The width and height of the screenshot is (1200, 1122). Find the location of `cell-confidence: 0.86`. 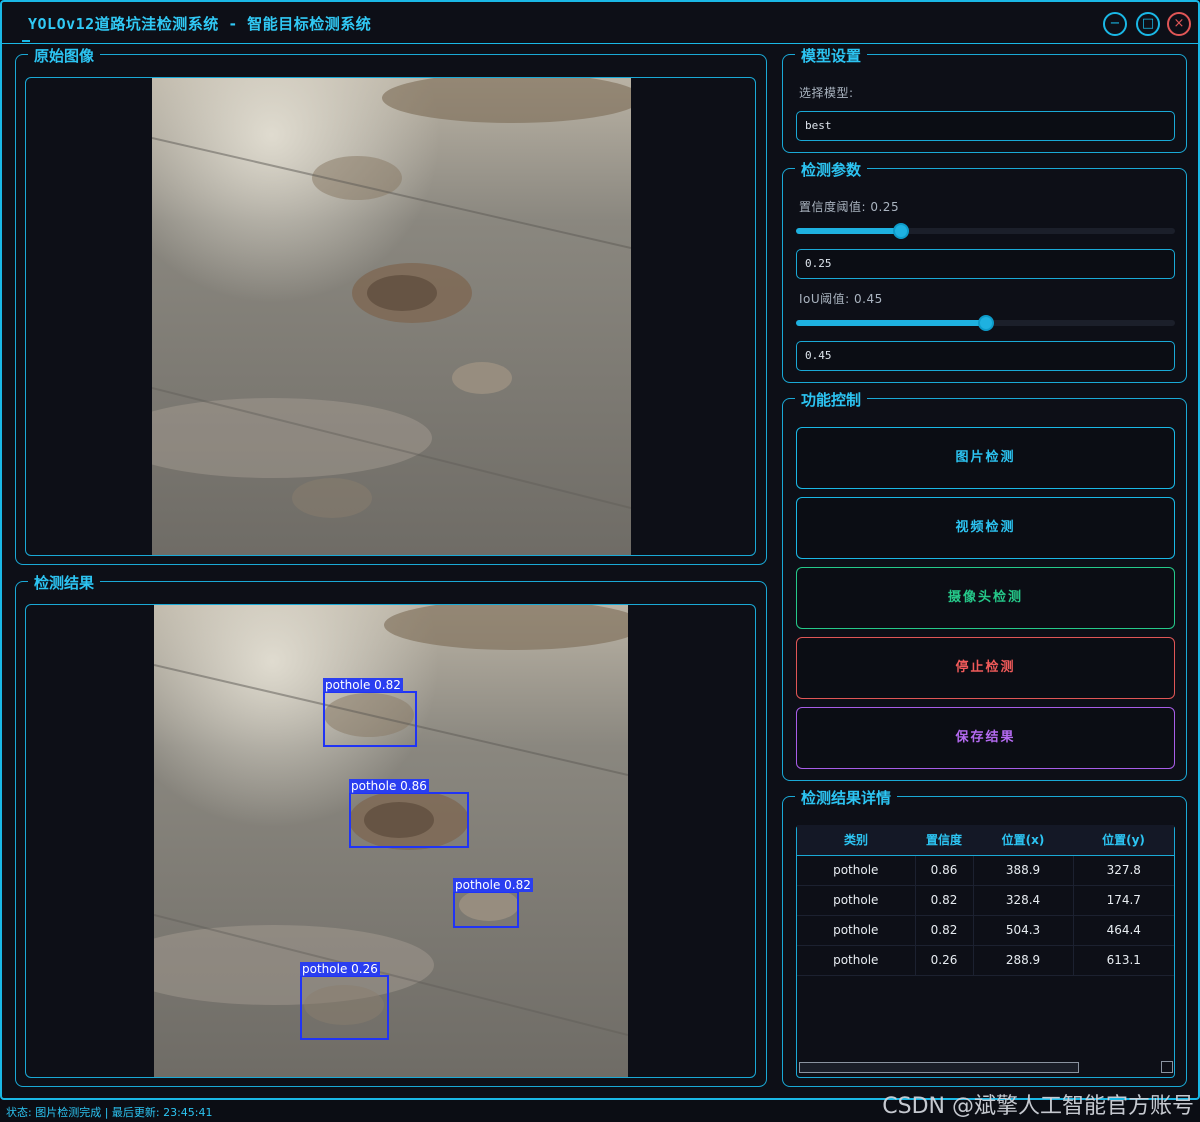

cell-confidence: 0.86 is located at coordinates (944, 870).